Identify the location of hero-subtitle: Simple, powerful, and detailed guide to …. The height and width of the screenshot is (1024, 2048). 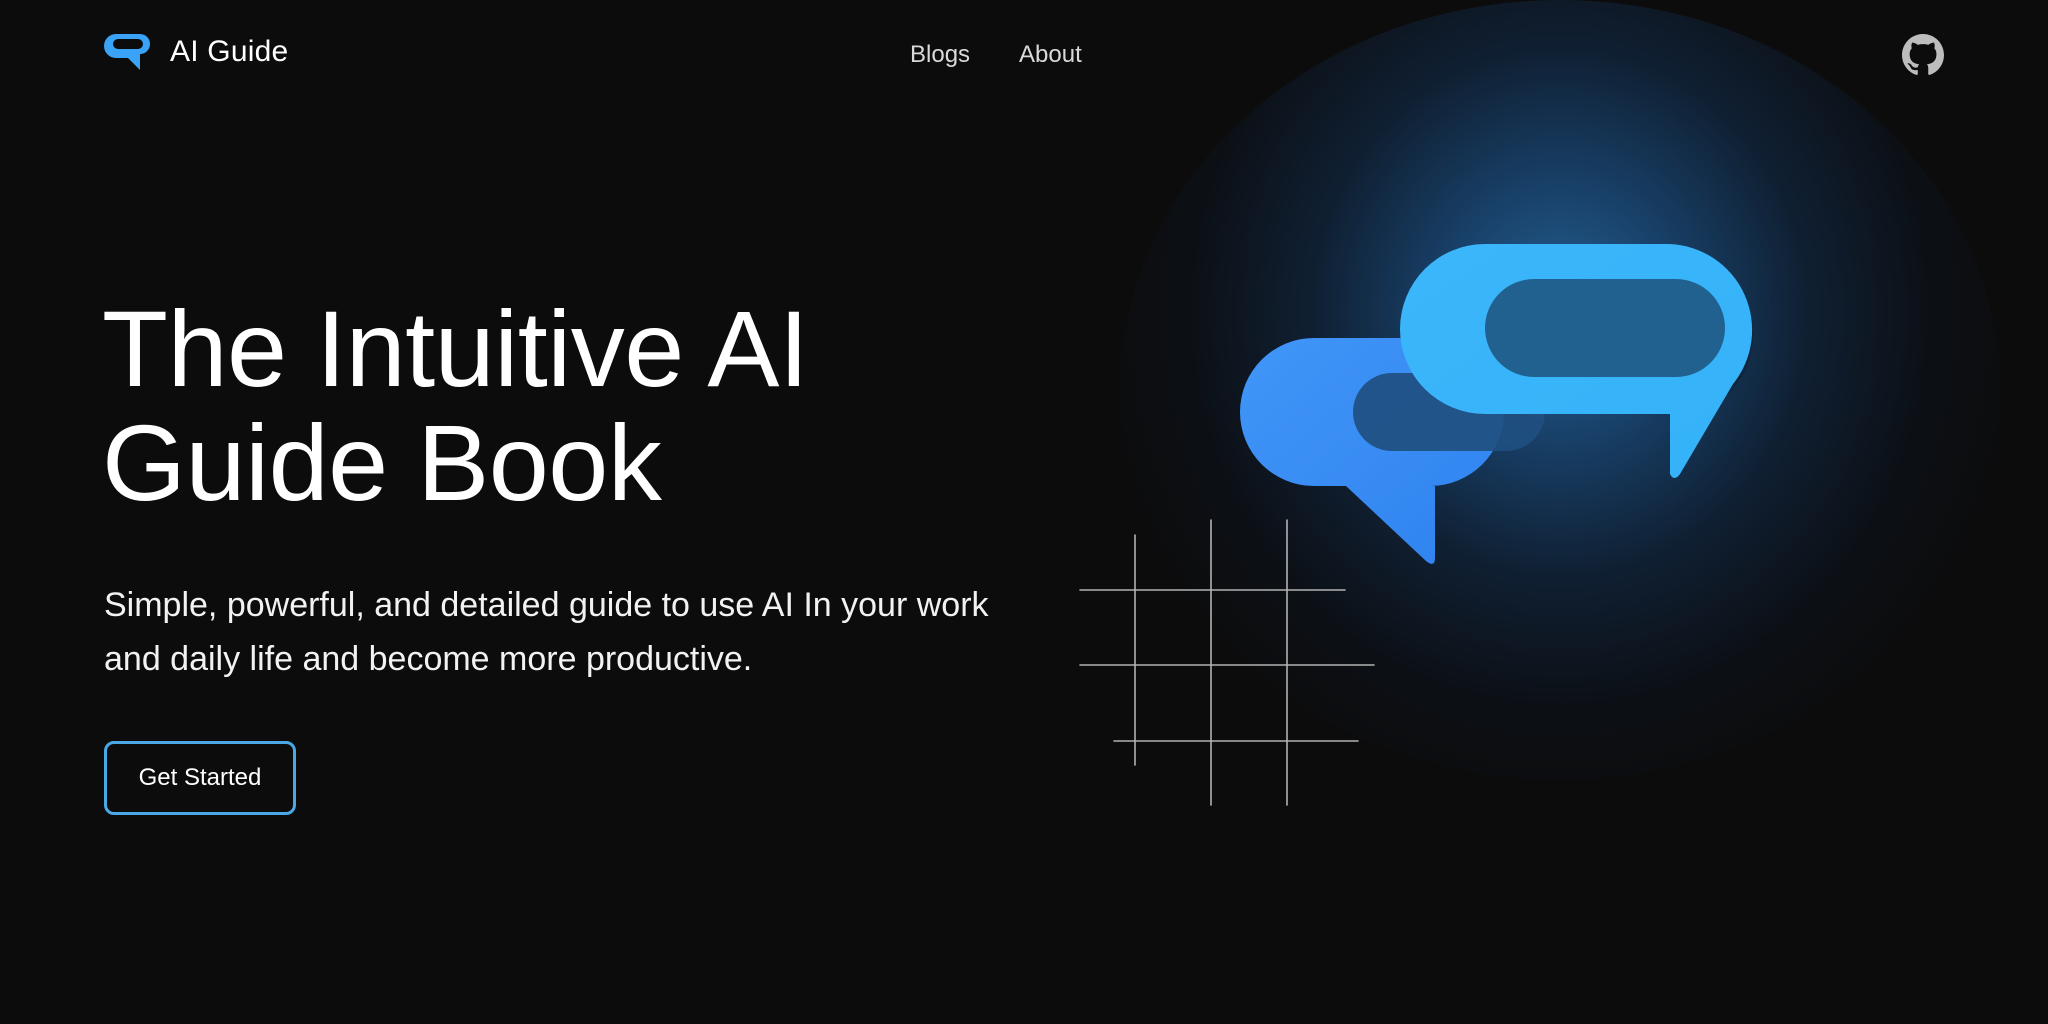
(546, 632).